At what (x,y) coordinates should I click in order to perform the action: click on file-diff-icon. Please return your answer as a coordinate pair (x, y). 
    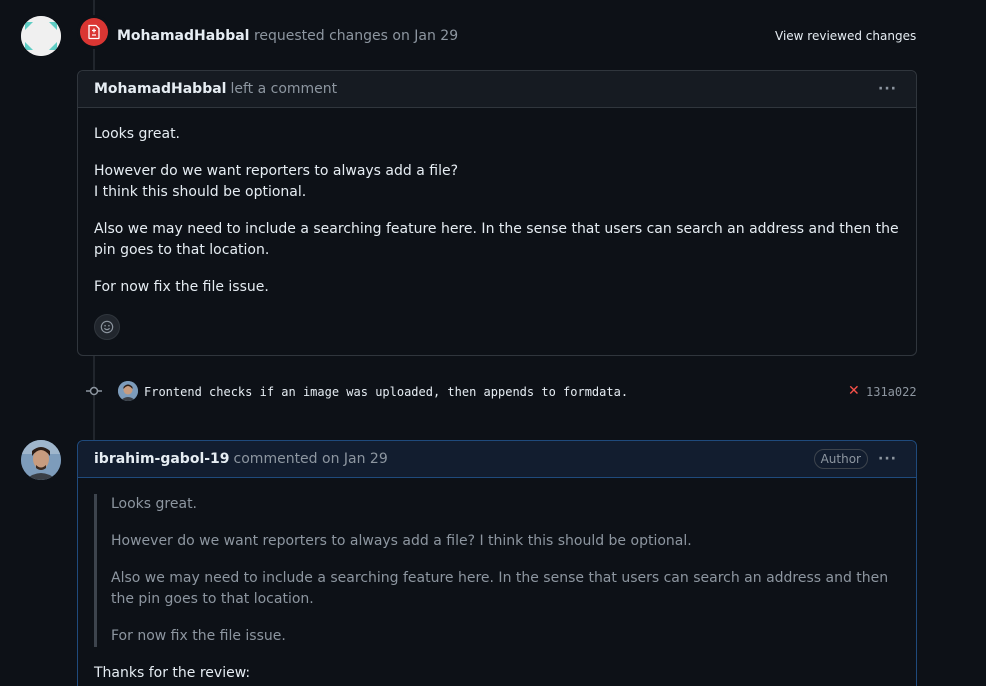
    Looking at the image, I should click on (94, 32).